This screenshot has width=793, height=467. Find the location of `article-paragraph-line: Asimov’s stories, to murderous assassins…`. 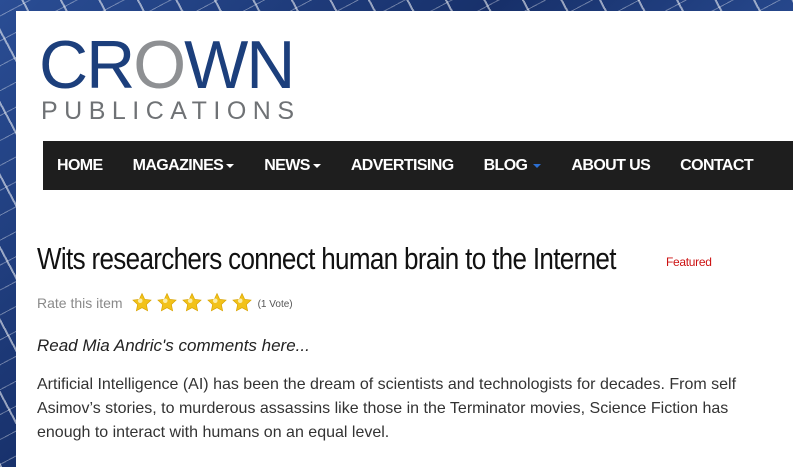

article-paragraph-line: Asimov’s stories, to murderous assassins… is located at coordinates (383, 408).